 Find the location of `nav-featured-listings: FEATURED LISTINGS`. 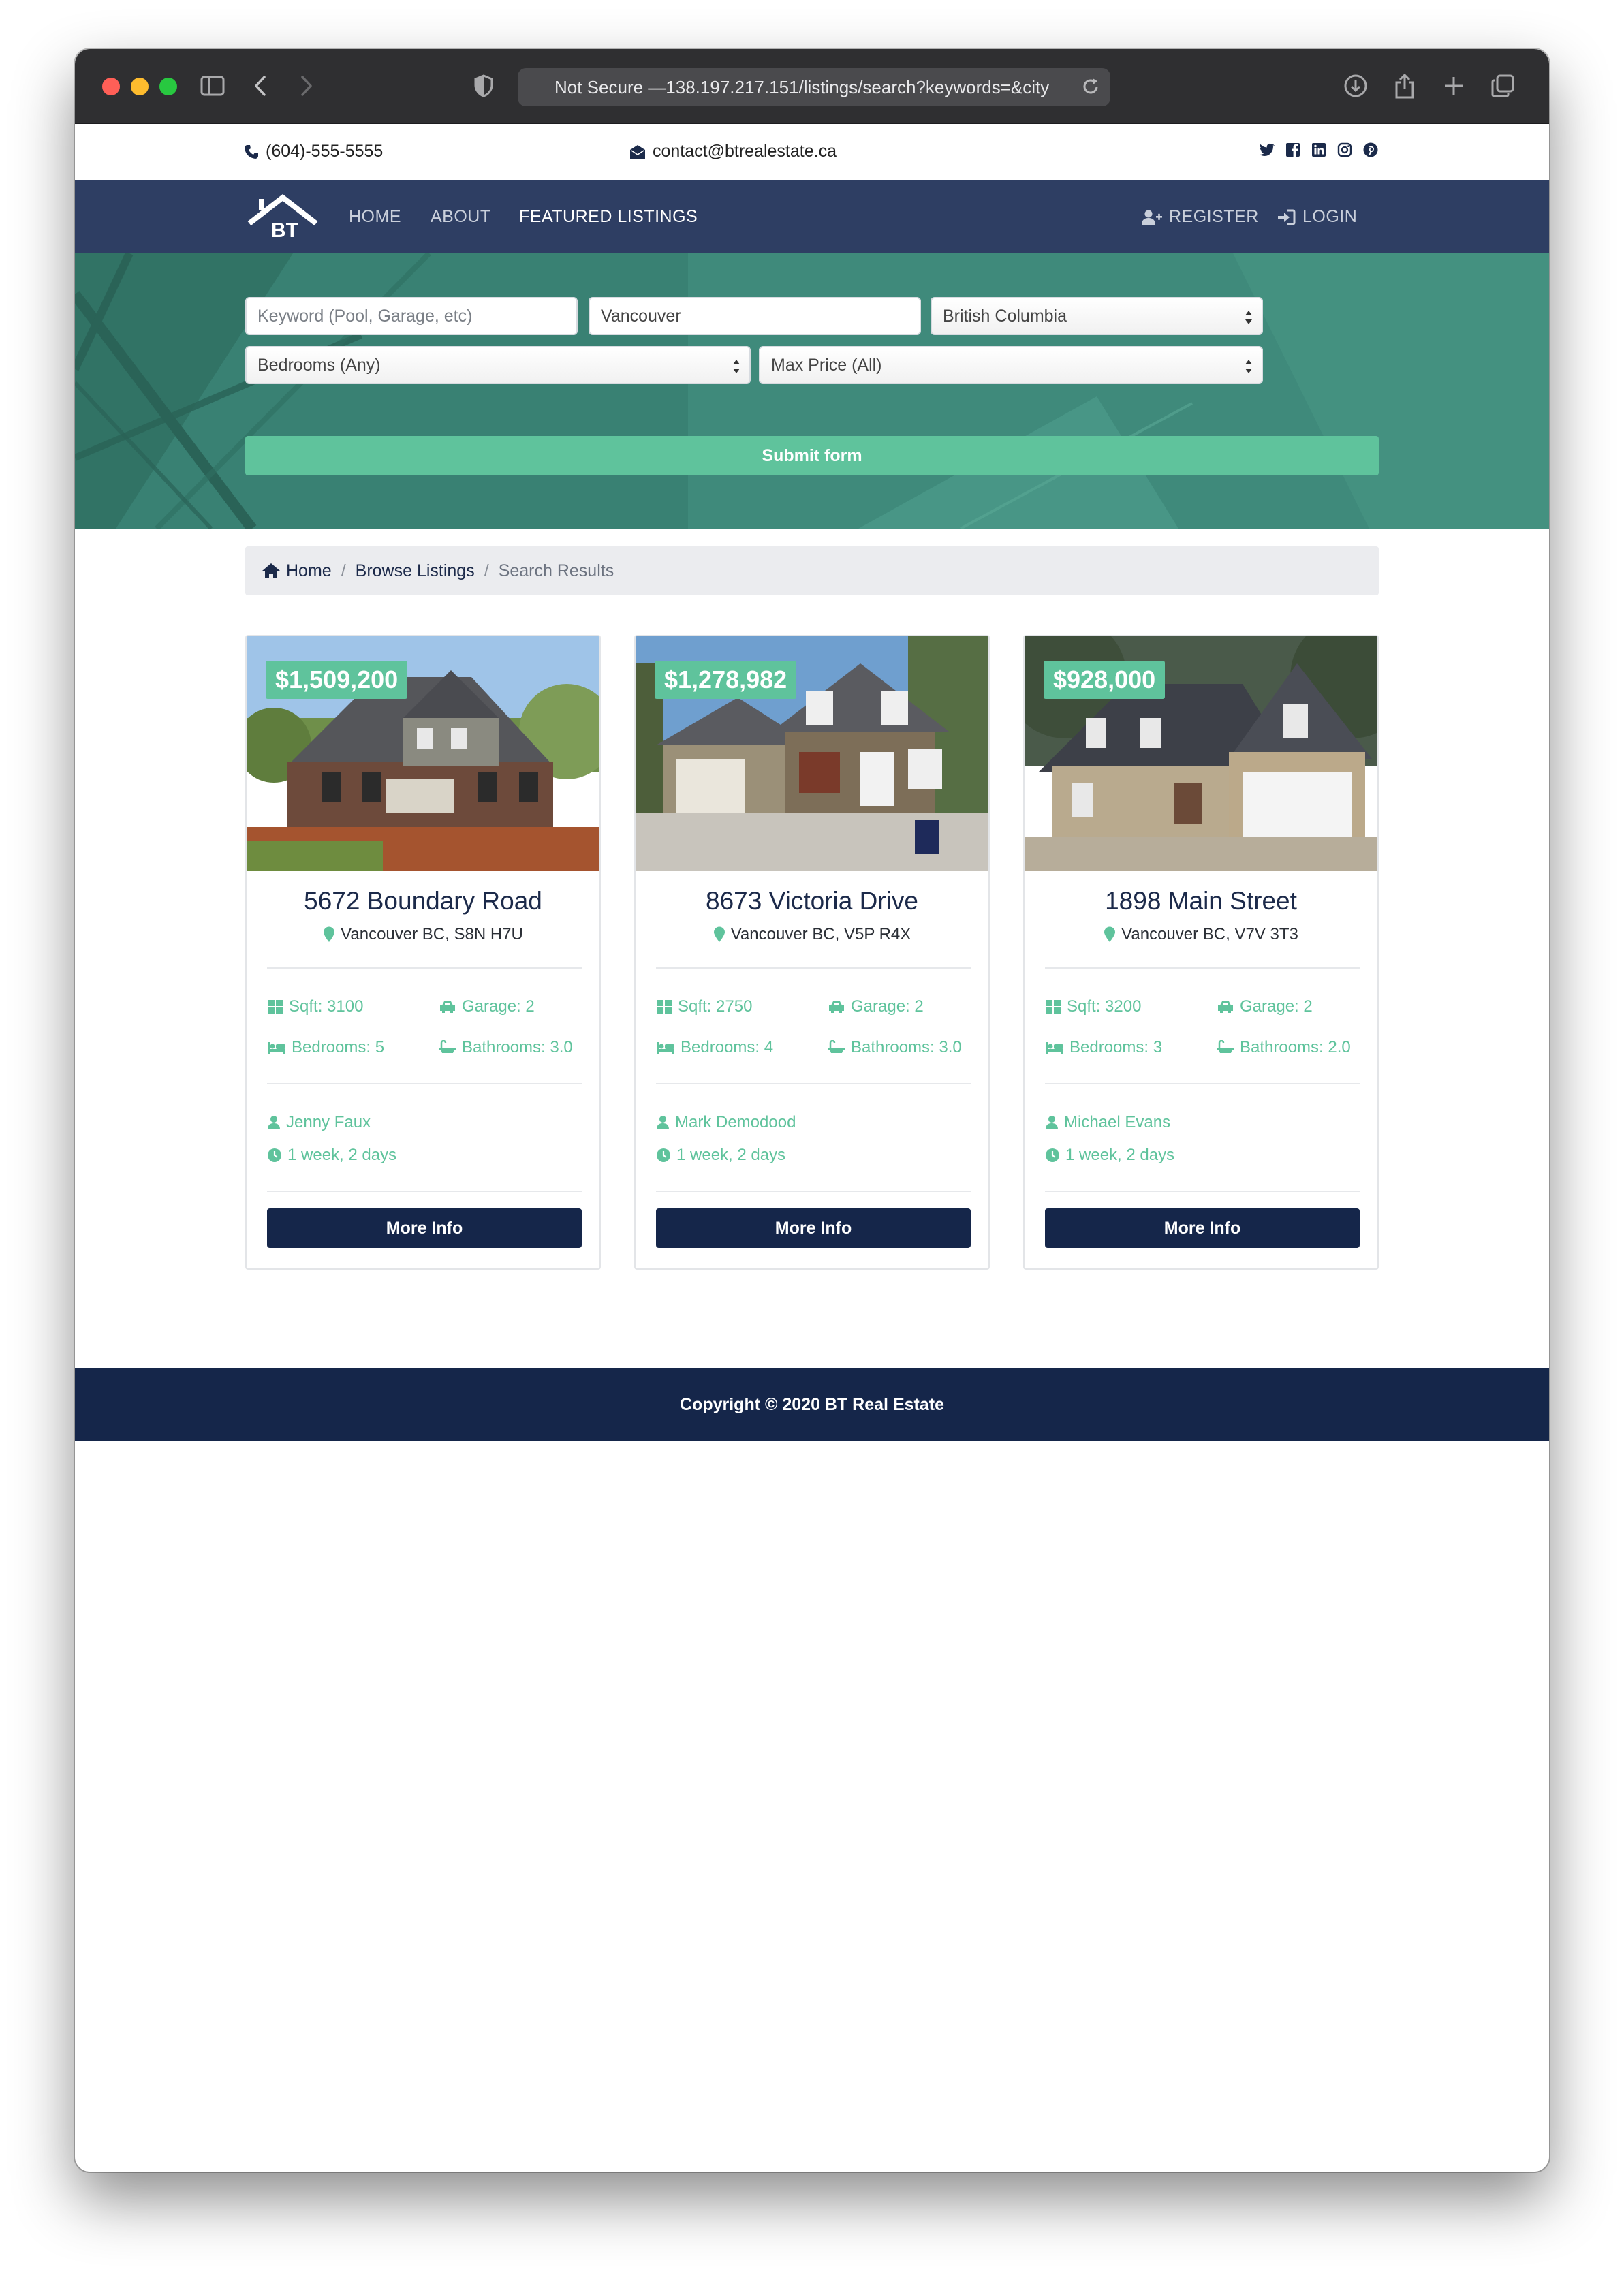

nav-featured-listings: FEATURED LISTINGS is located at coordinates (608, 217).